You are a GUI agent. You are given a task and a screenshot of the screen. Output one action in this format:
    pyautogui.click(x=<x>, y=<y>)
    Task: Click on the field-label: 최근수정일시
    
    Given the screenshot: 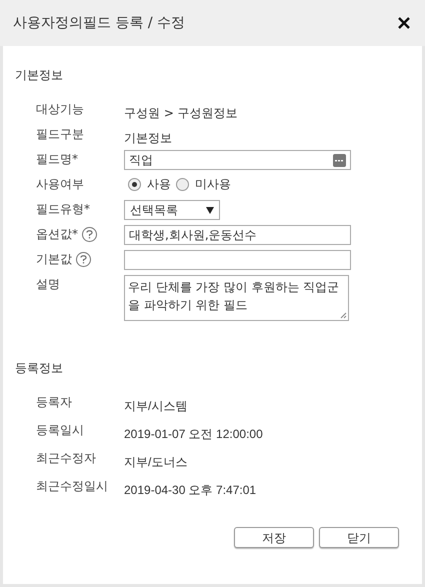 What is the action you would take?
    pyautogui.click(x=72, y=486)
    